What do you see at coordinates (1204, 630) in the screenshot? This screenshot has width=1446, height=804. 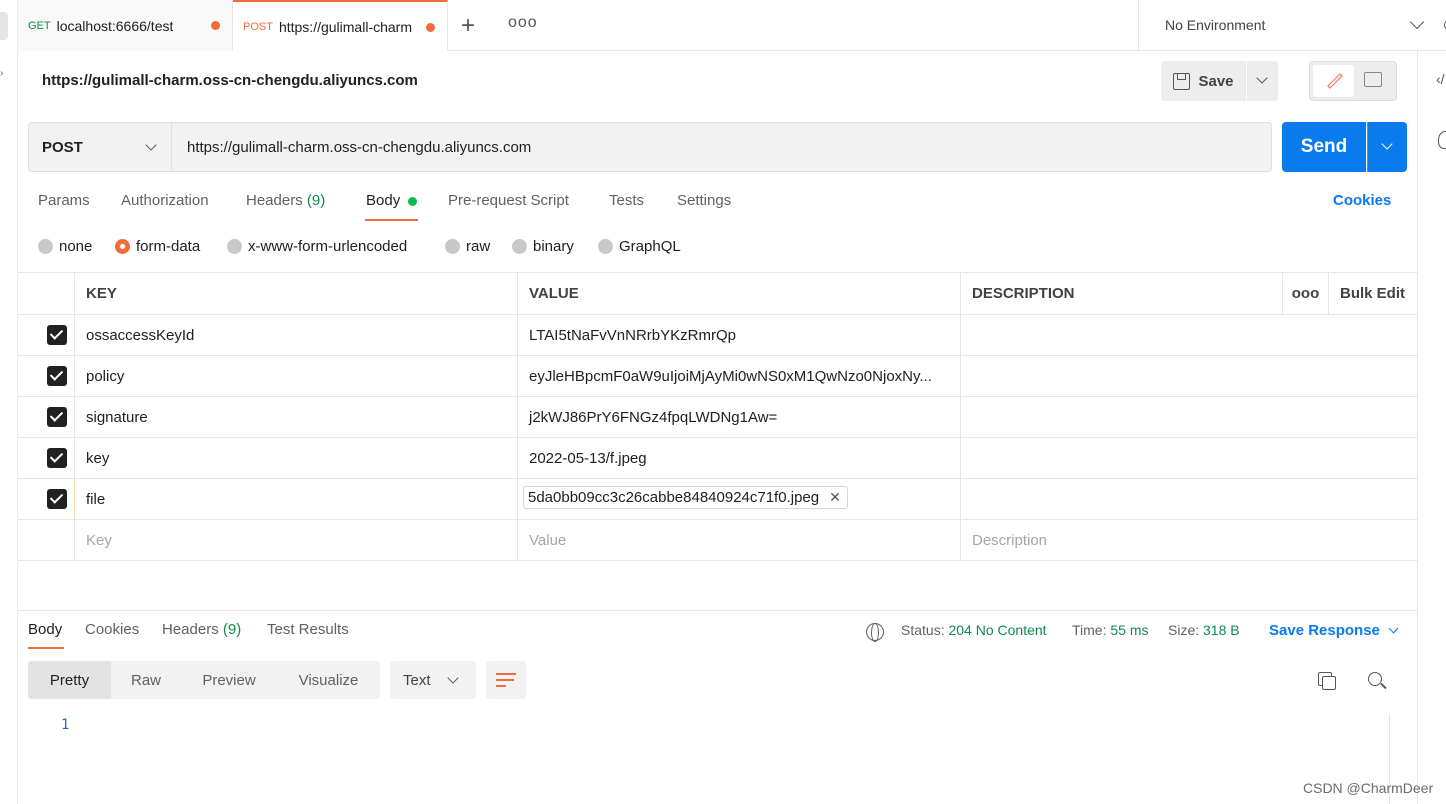 I see `size-readout: Size: 318 B` at bounding box center [1204, 630].